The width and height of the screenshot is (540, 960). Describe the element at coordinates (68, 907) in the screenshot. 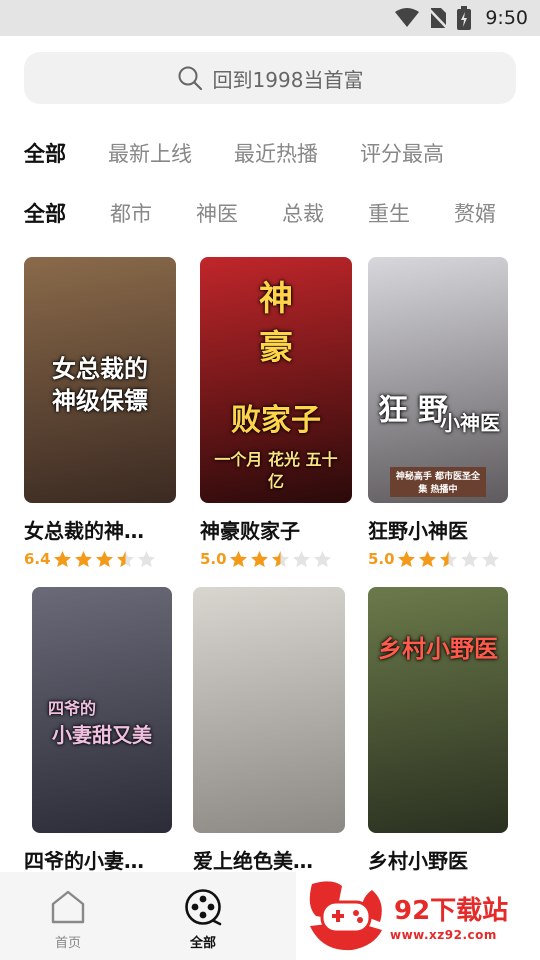

I see `home-icon` at that location.